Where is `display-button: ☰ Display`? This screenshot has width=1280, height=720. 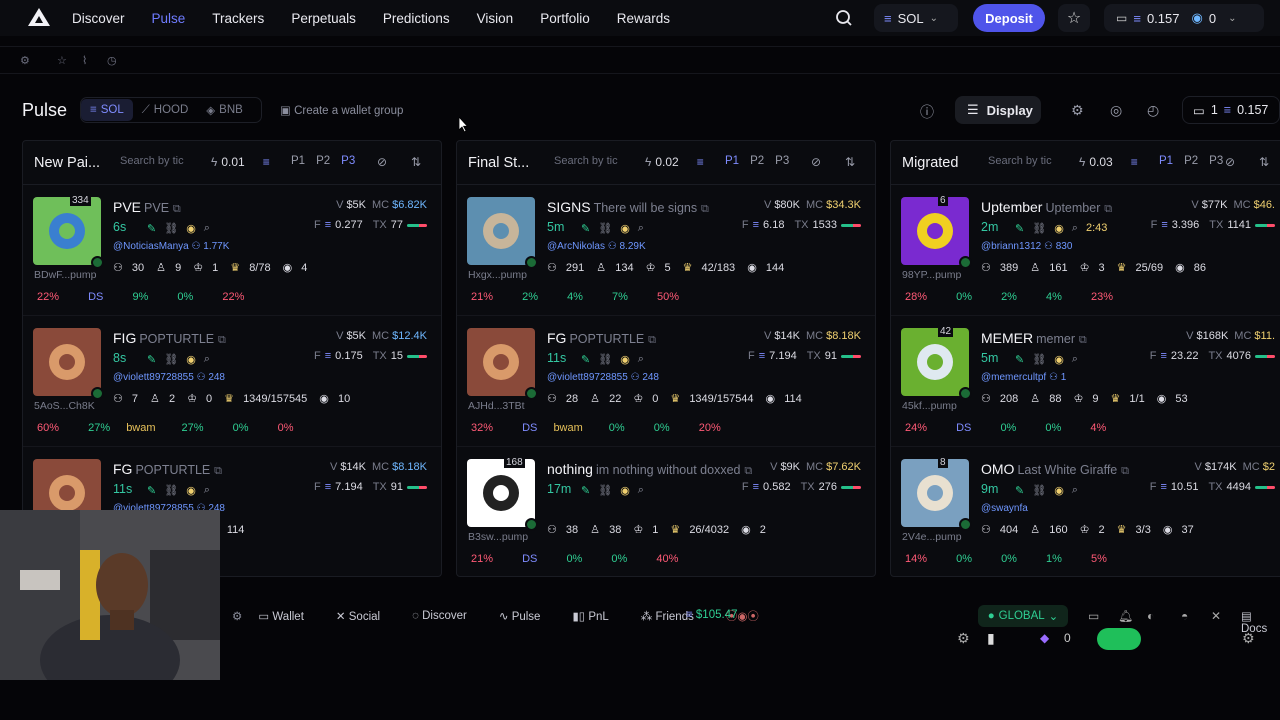 display-button: ☰ Display is located at coordinates (998, 110).